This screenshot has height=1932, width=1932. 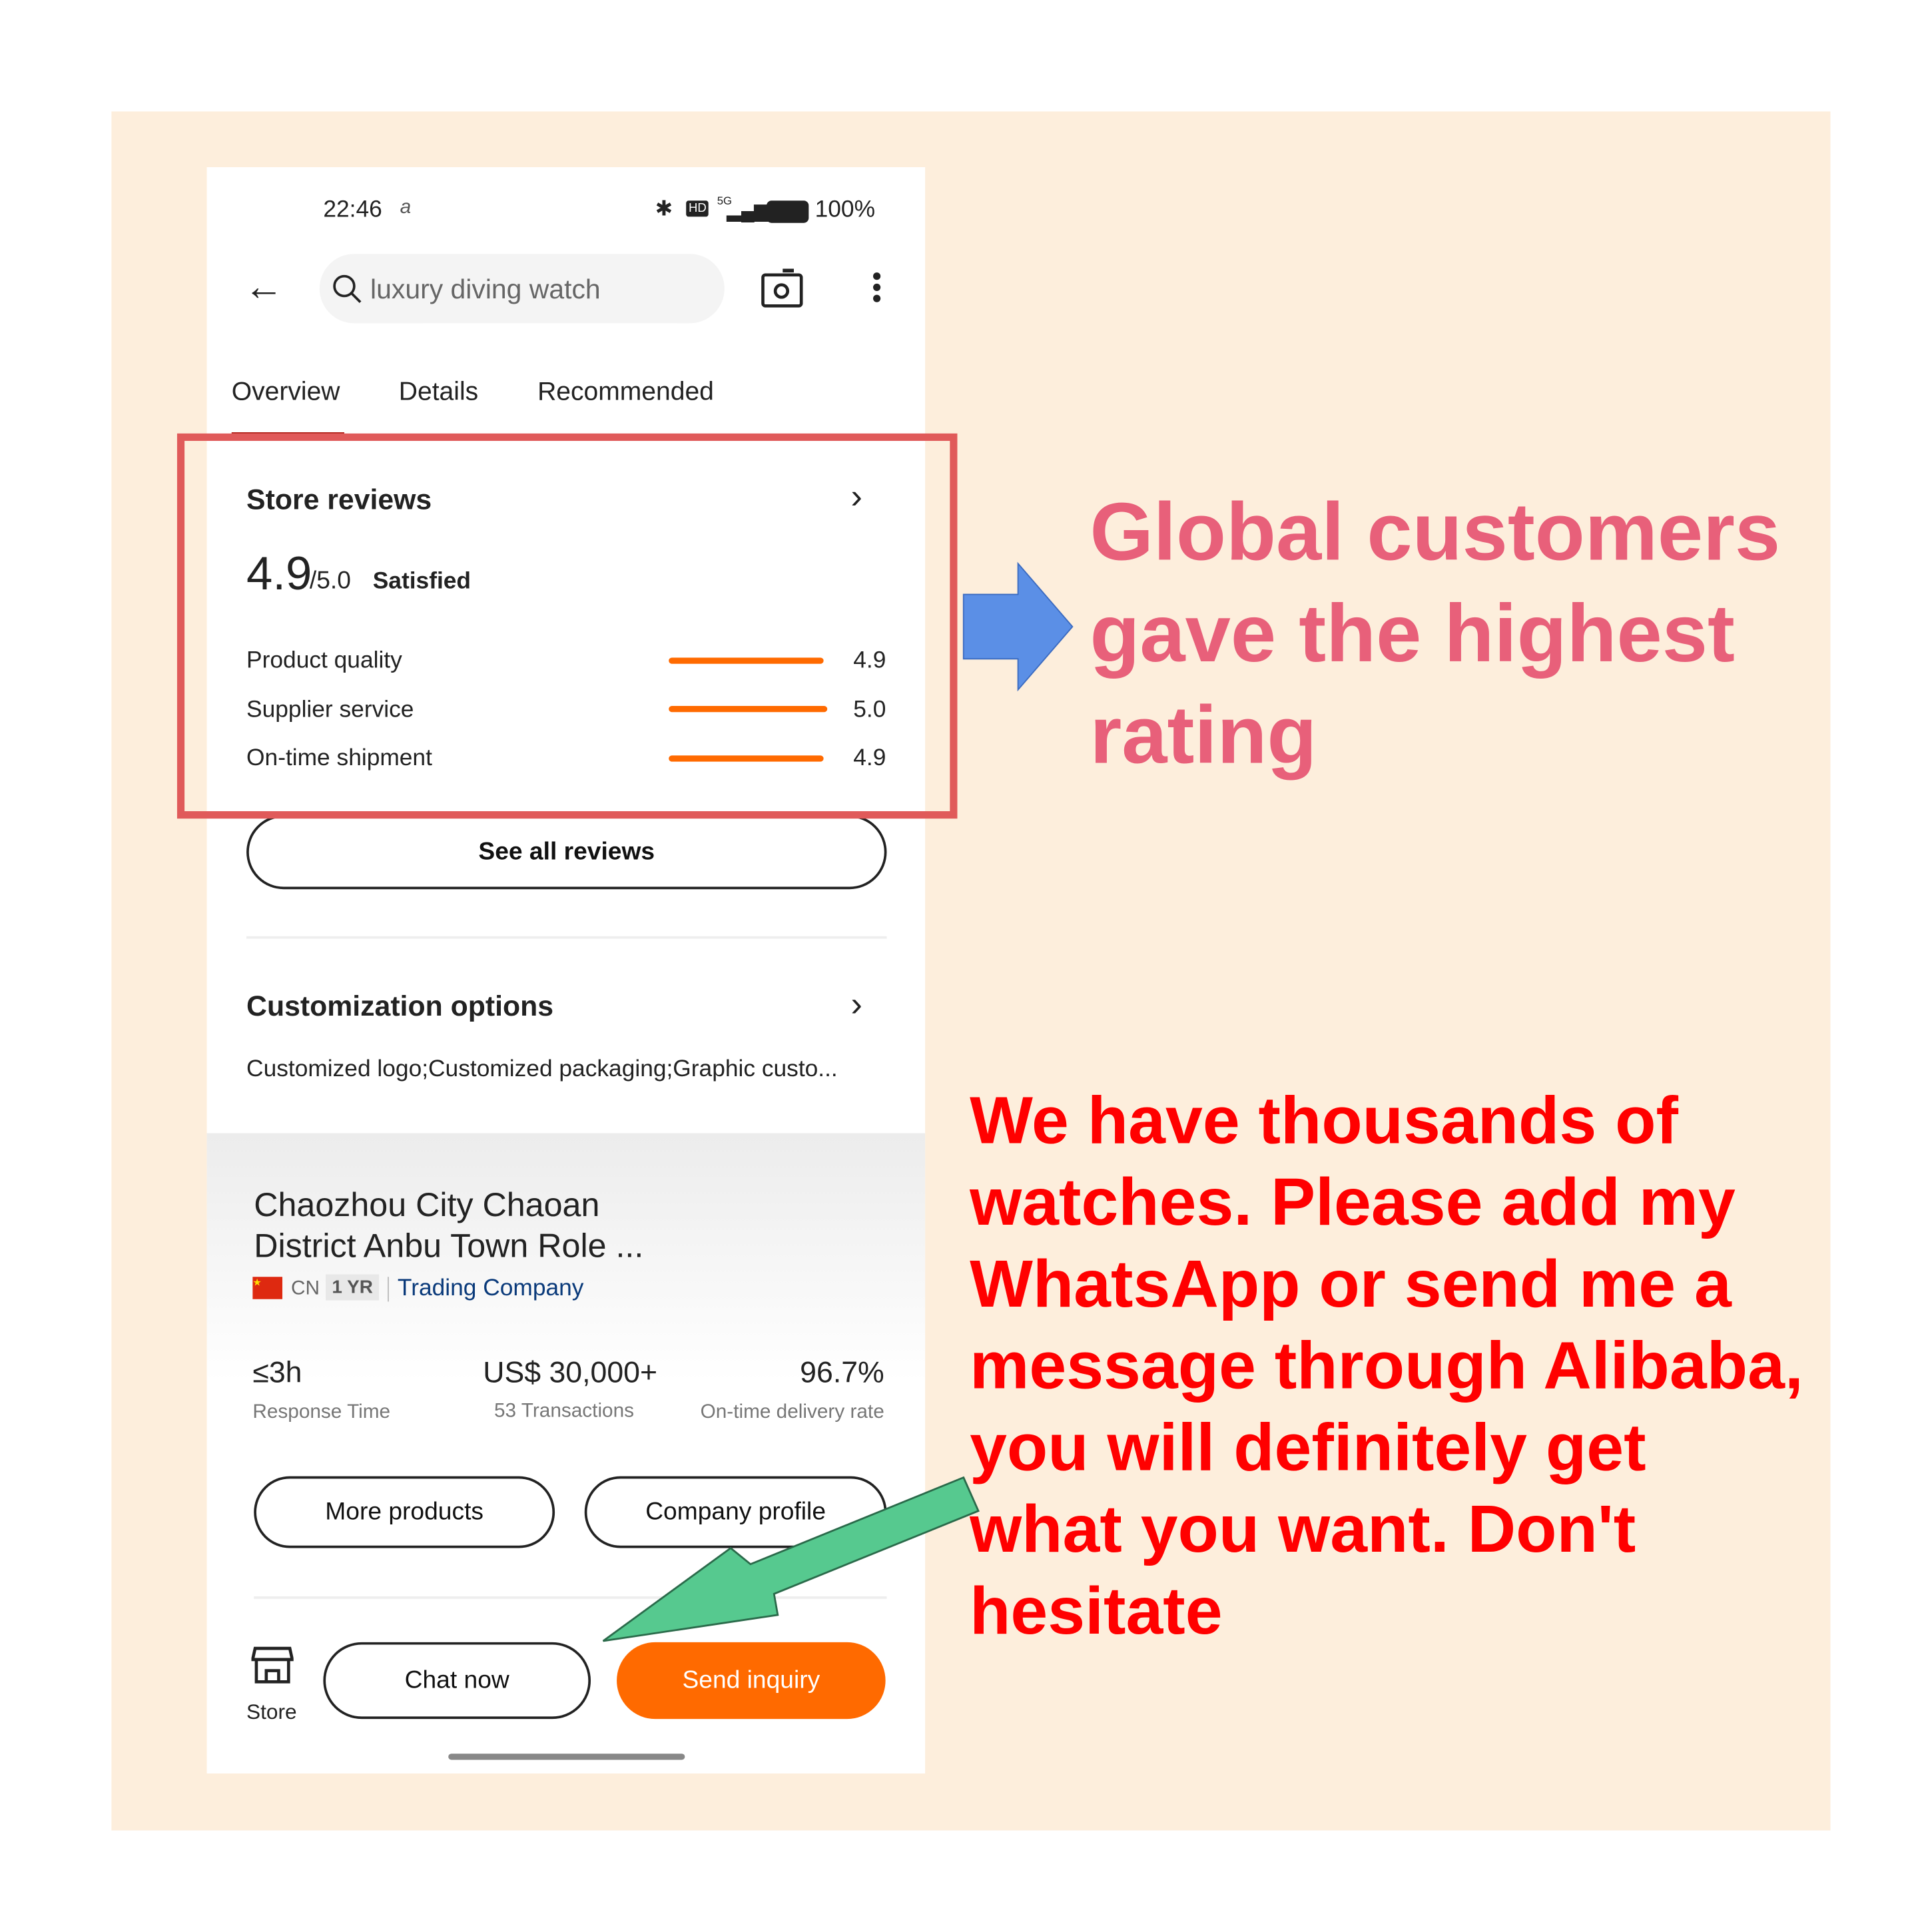 What do you see at coordinates (1412, 633) in the screenshot?
I see `annotation-line: gave the highest` at bounding box center [1412, 633].